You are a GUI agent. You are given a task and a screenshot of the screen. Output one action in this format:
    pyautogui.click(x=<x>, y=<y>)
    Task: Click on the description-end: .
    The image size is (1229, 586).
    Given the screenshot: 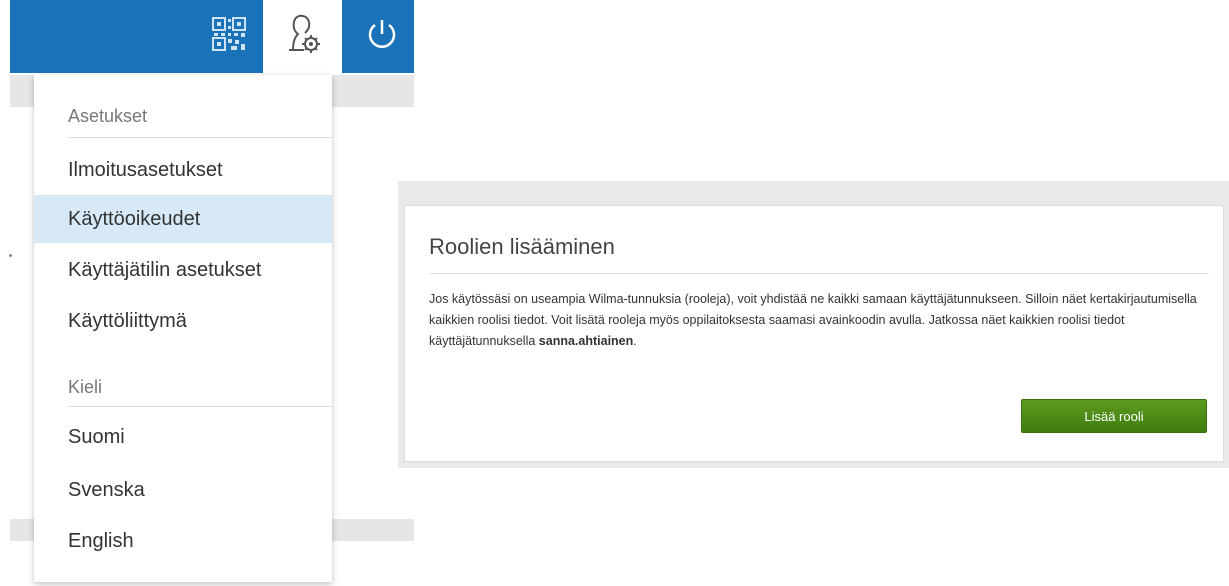 What is the action you would take?
    pyautogui.click(x=635, y=341)
    